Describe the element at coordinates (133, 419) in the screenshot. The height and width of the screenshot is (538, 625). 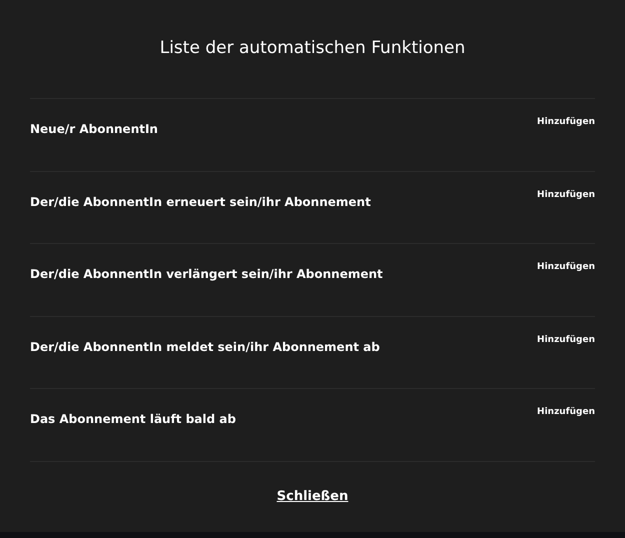
I see `automation-label: Das Abonnement läuft bald ab` at that location.